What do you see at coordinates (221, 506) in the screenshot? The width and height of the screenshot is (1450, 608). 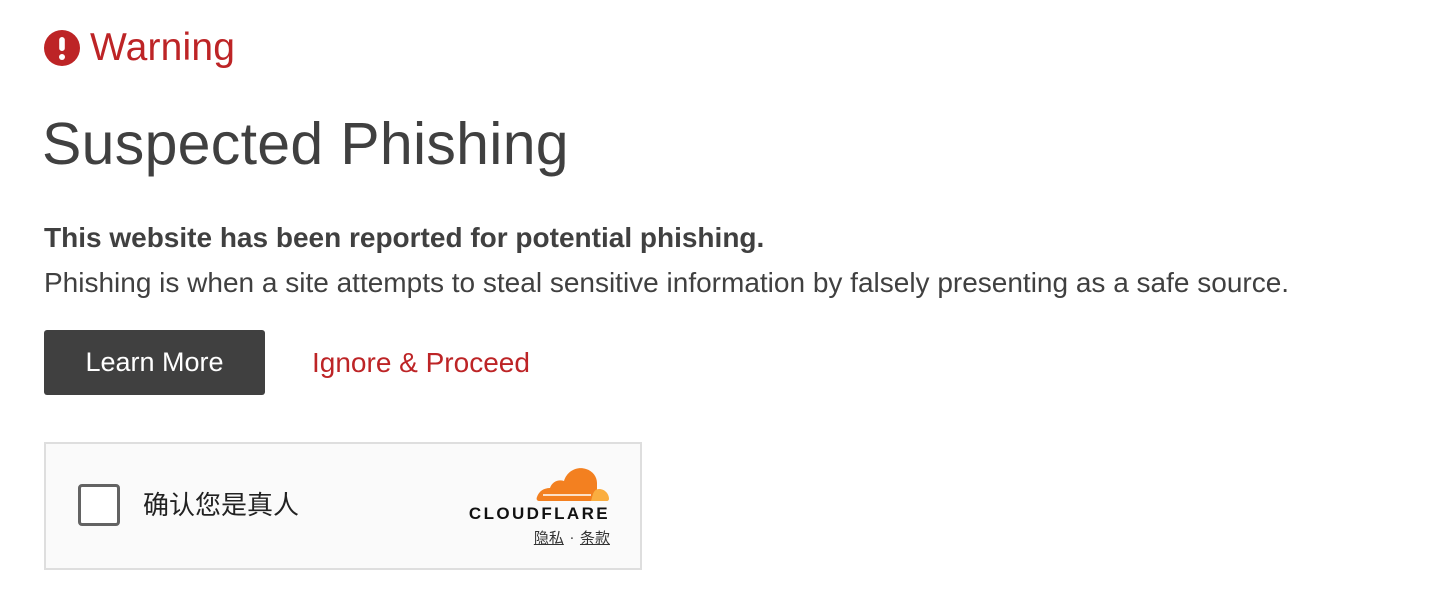 I see `verify-human-label: 确认您是真人` at bounding box center [221, 506].